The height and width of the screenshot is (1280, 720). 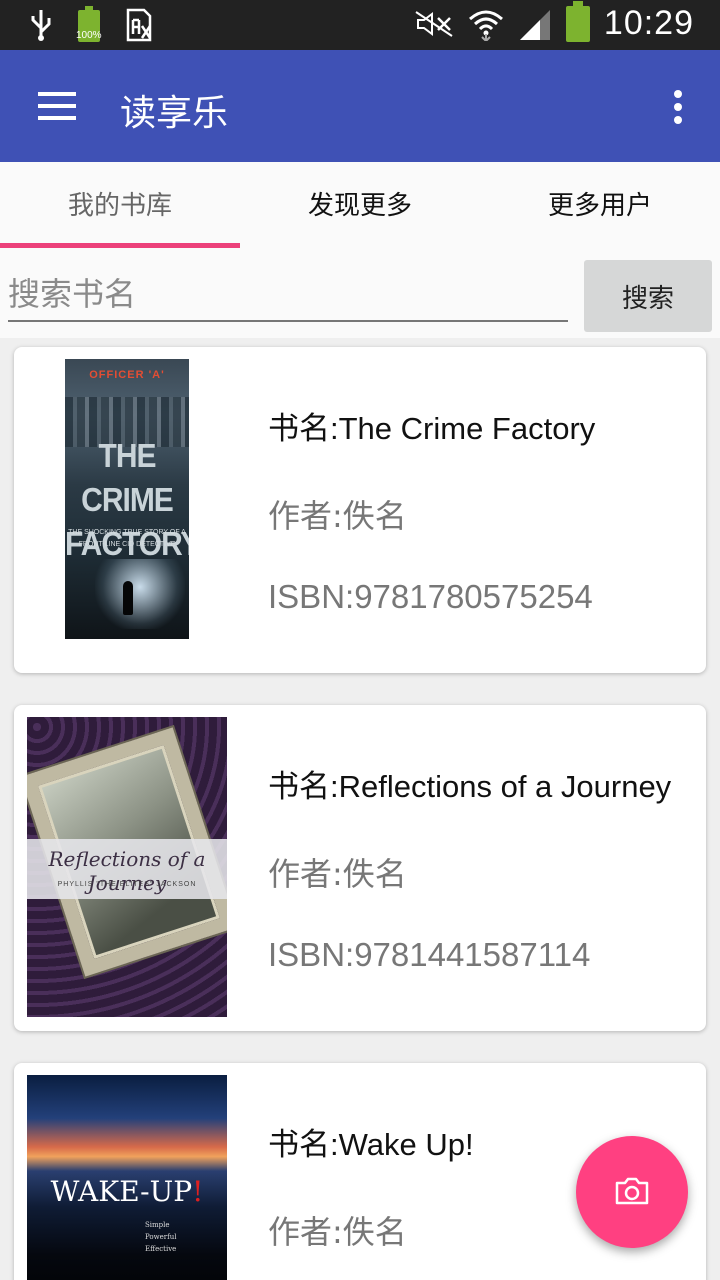 What do you see at coordinates (648, 296) in the screenshot?
I see `search-button: 搜索` at bounding box center [648, 296].